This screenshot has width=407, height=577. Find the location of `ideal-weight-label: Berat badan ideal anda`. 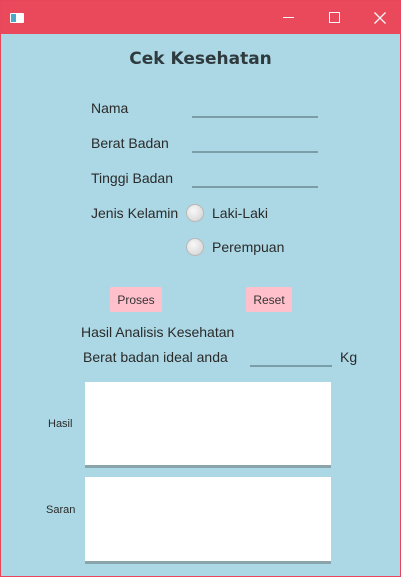

ideal-weight-label: Berat badan ideal anda is located at coordinates (155, 357).